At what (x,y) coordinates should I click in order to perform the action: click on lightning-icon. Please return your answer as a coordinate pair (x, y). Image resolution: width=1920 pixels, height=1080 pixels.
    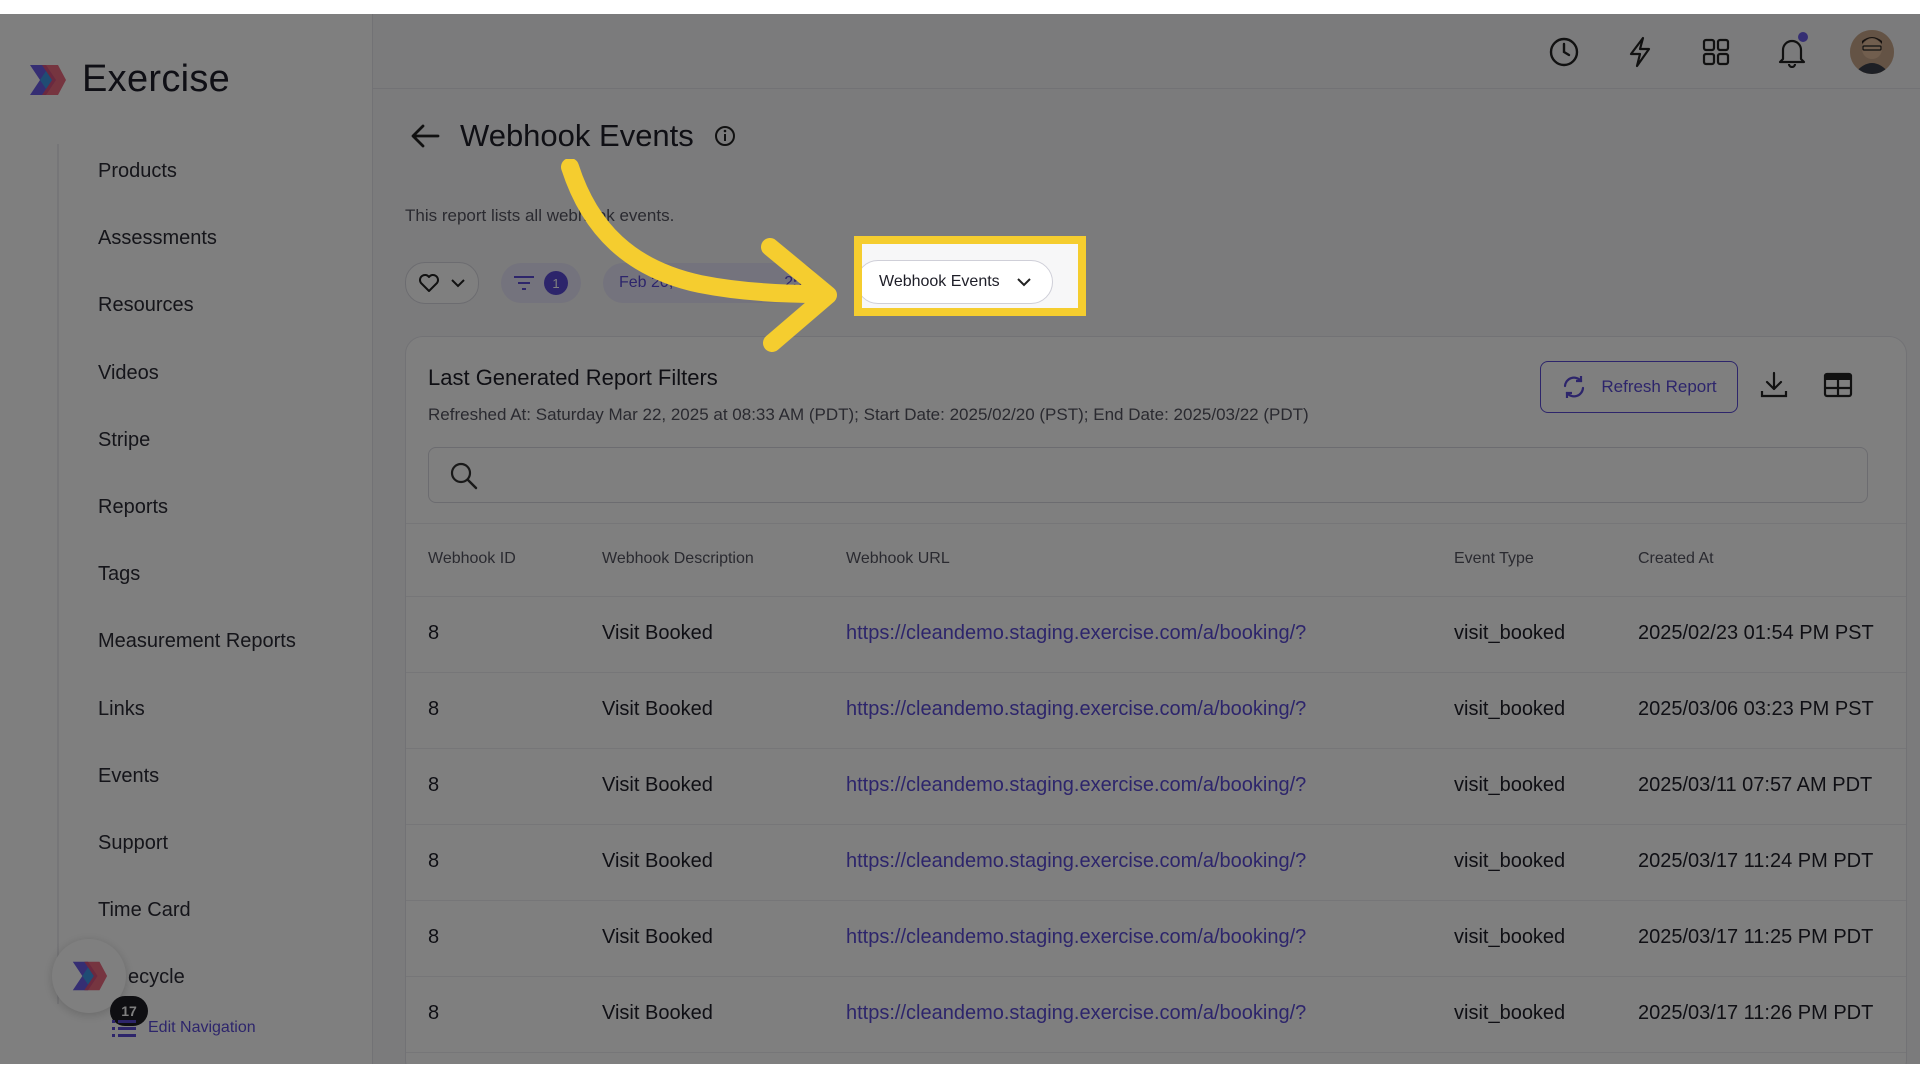
    Looking at the image, I should click on (1640, 52).